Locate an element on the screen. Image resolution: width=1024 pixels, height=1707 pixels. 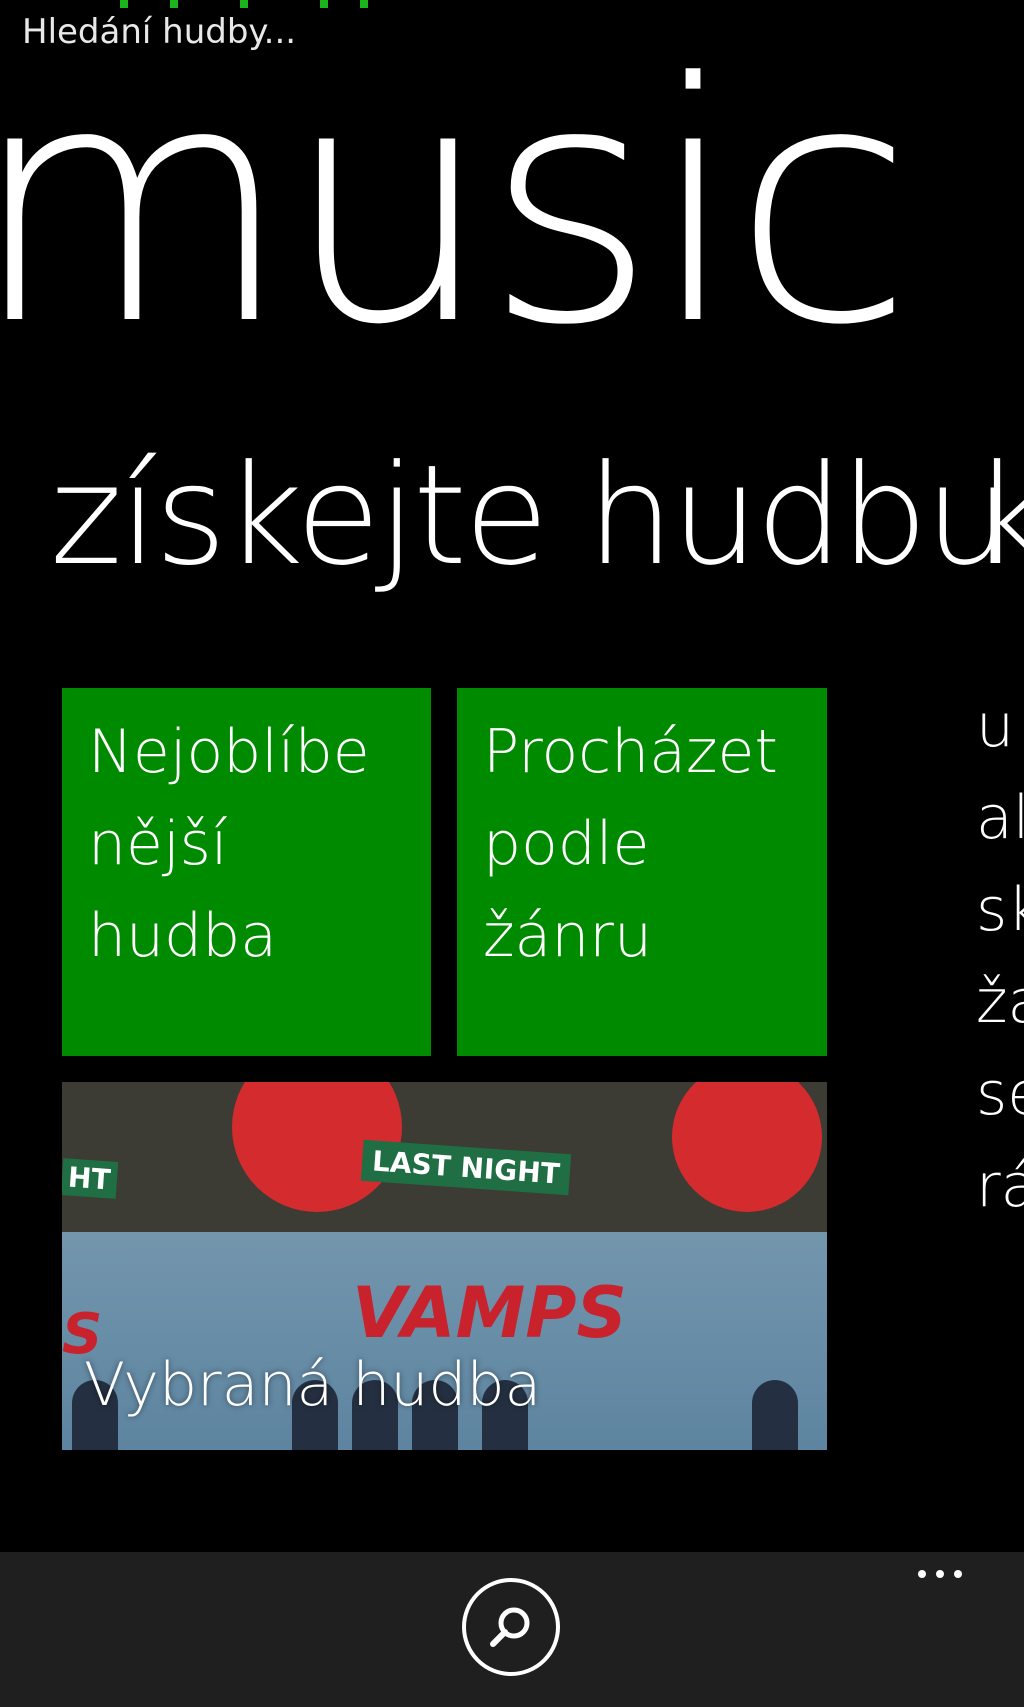
tile-browse-genre: Procházet podle žánru is located at coordinates (642, 872).